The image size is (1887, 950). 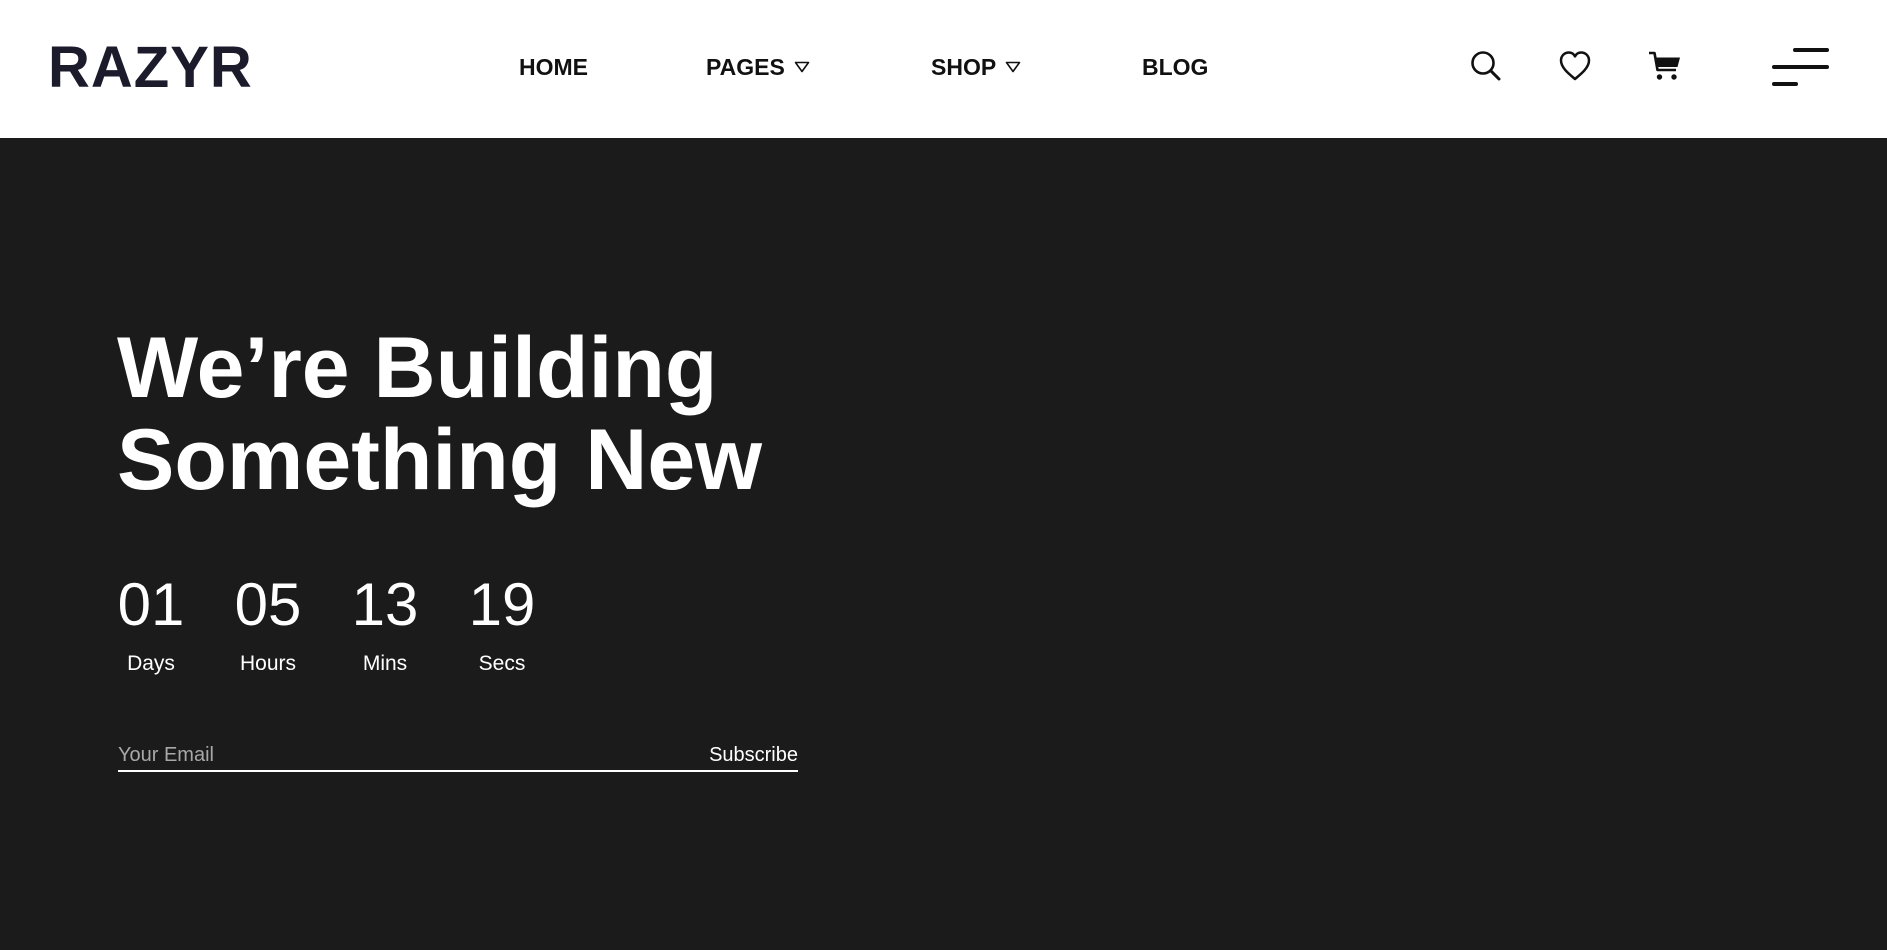 I want to click on countdown-label: Days, so click(x=151, y=663).